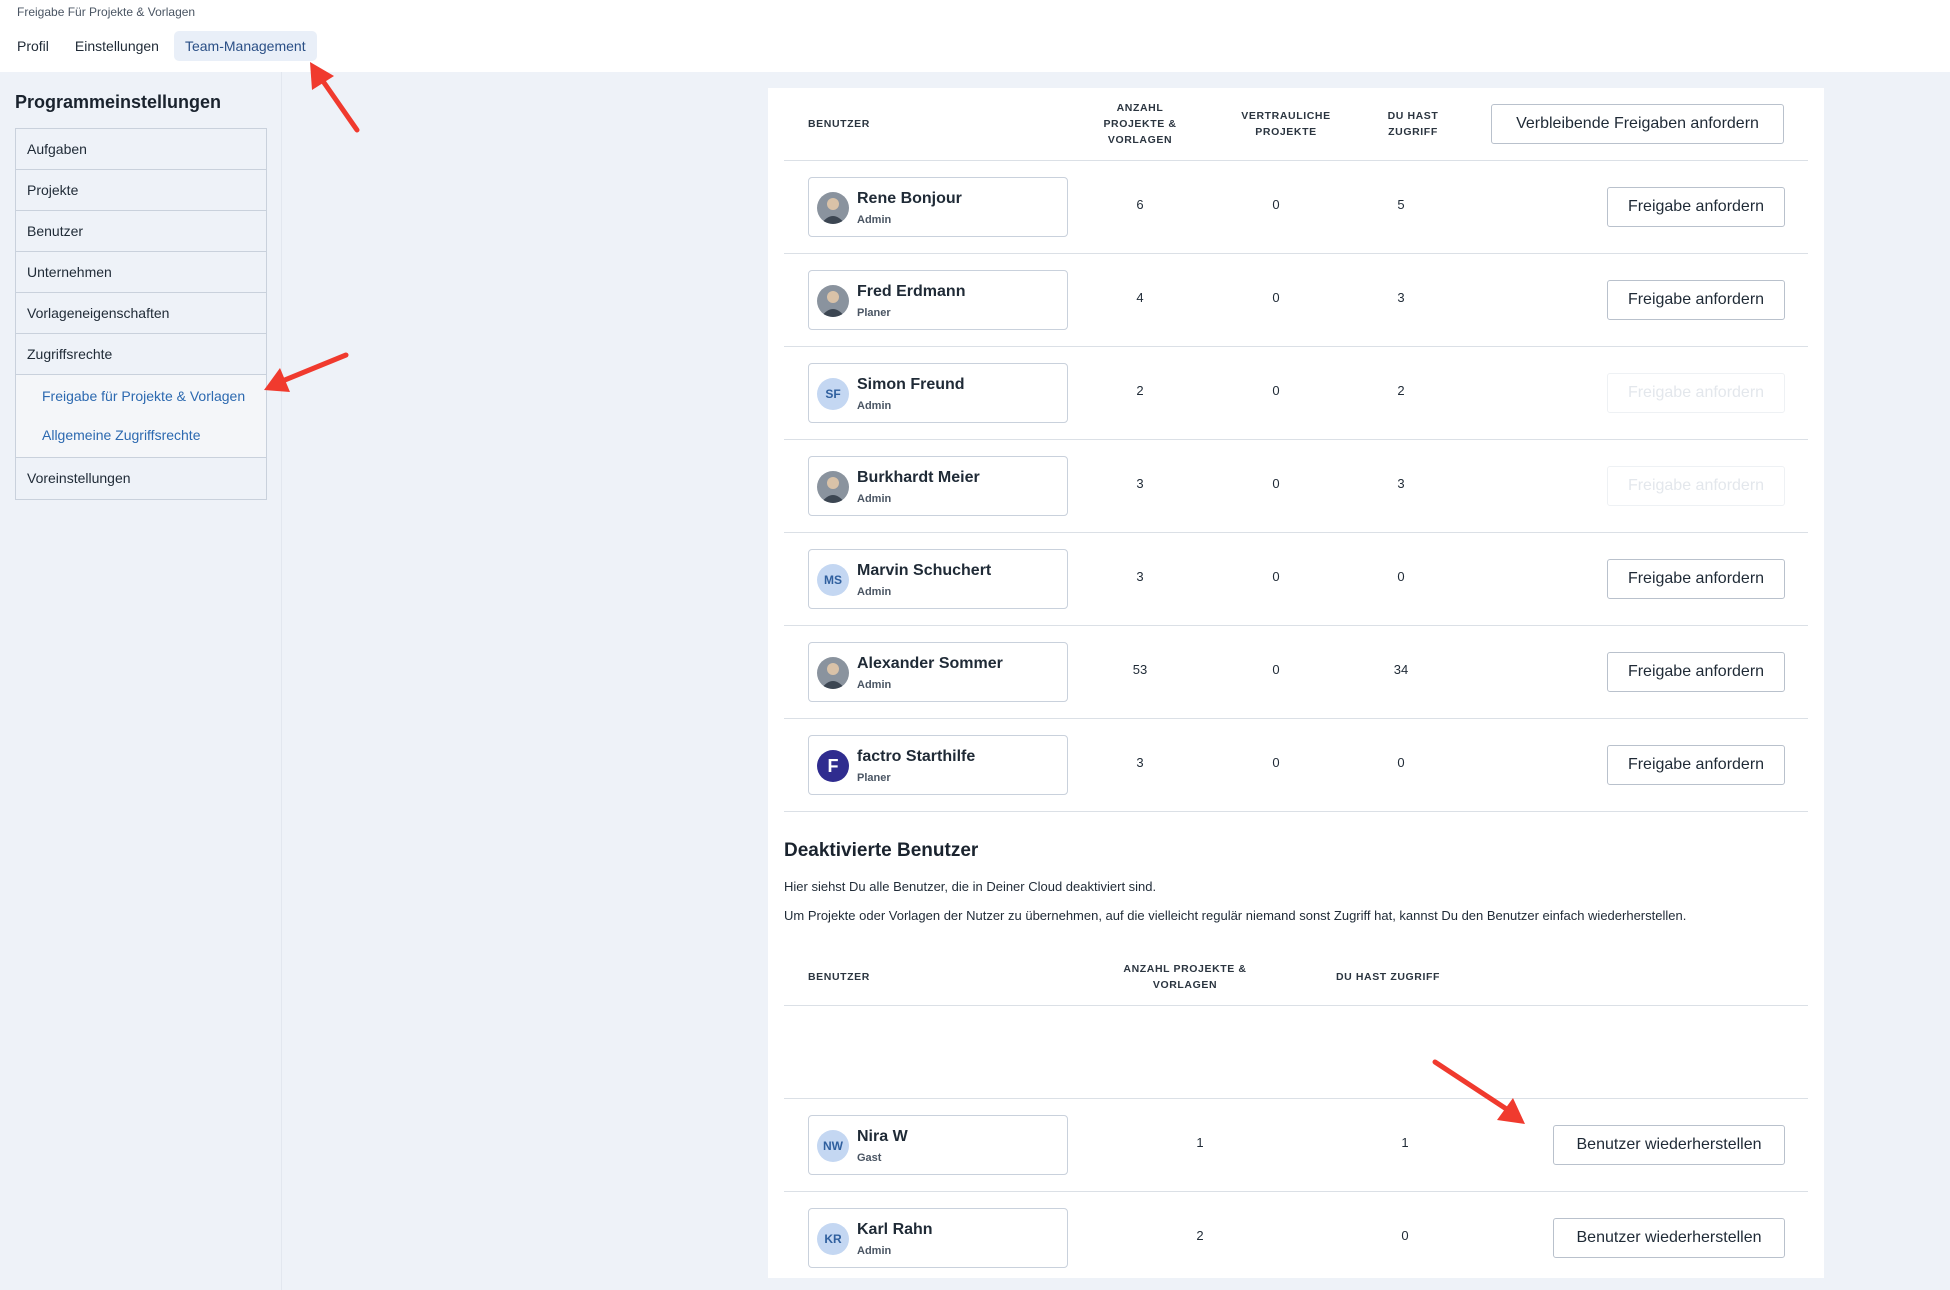  I want to click on avatar: NW, so click(833, 1146).